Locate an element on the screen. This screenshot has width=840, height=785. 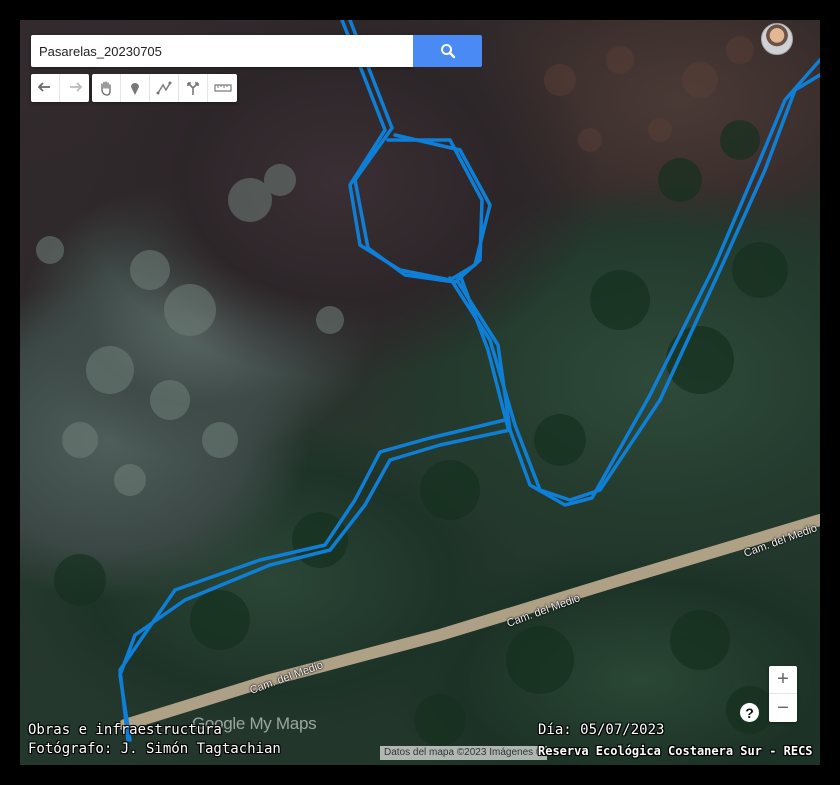
undo-icon is located at coordinates (43, 87).